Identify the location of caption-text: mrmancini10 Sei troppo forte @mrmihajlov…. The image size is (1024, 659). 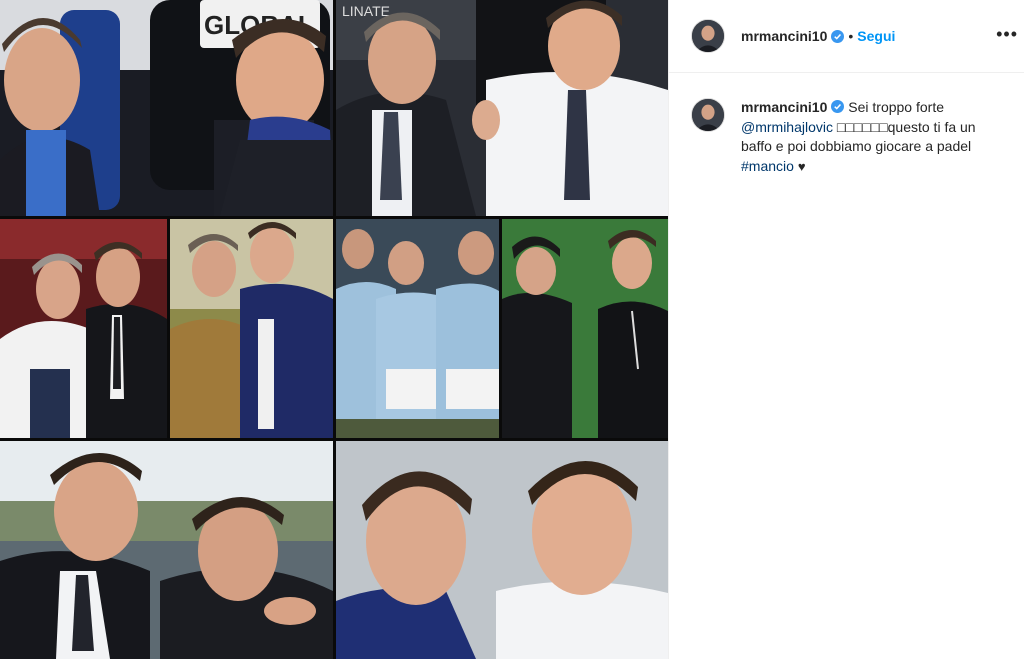
(871, 137).